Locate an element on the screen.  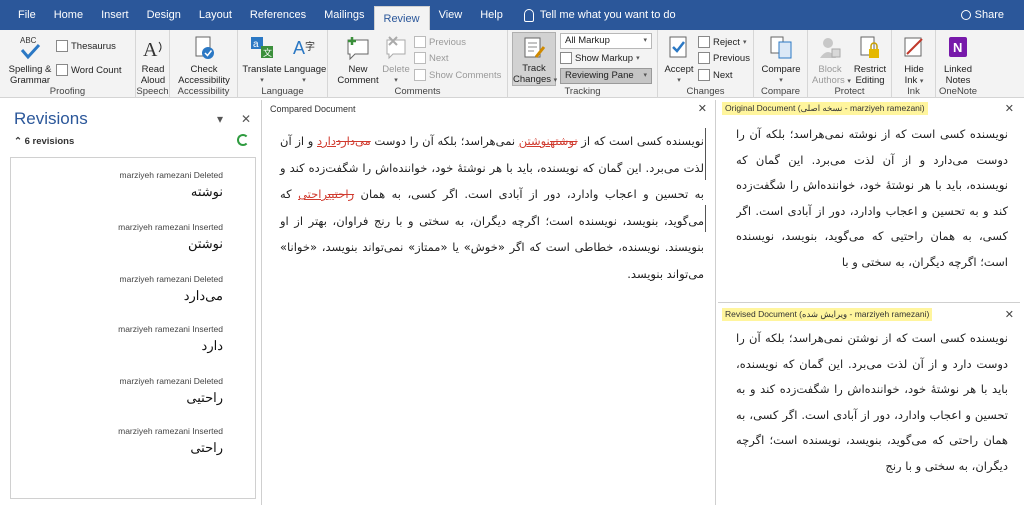
word-count-label: Word Count is located at coordinates (96, 70).